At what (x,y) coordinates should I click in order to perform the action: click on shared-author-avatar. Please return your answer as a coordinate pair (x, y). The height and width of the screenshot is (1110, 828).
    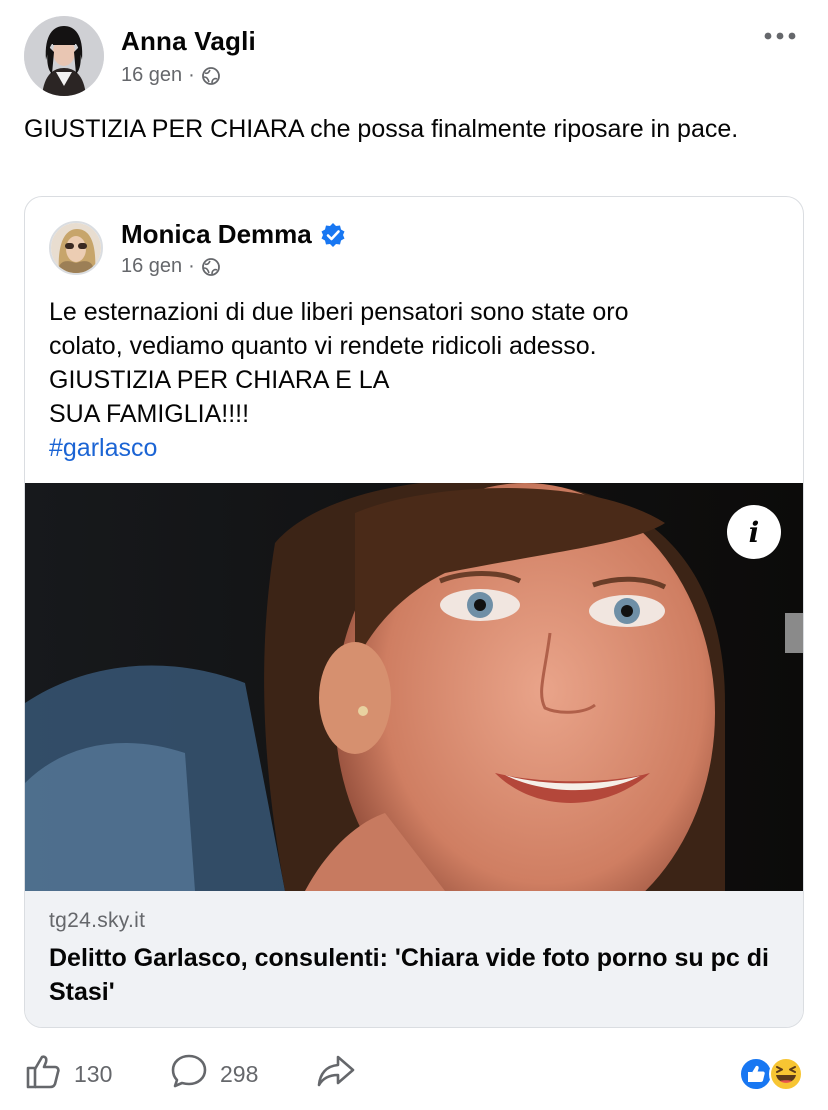
    Looking at the image, I should click on (76, 248).